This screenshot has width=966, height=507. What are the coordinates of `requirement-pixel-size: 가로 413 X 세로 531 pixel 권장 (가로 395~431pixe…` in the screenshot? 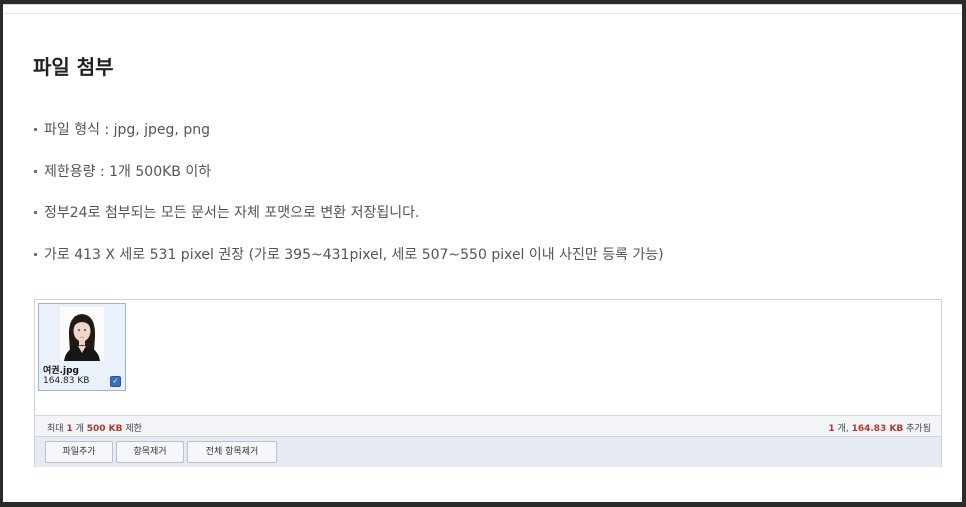 It's located at (349, 265).